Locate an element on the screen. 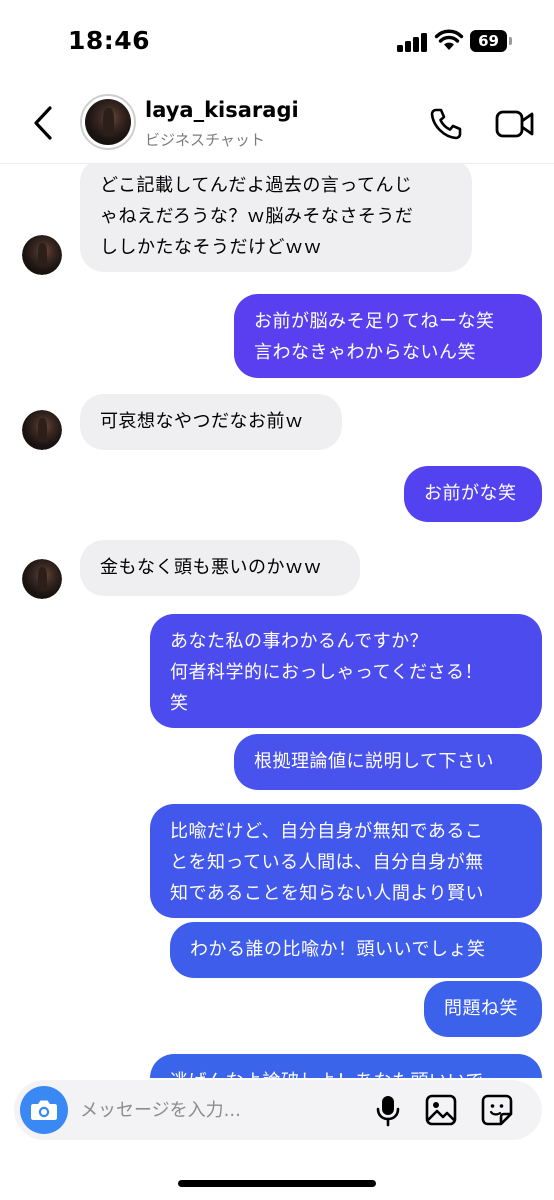  message-outgoing: 根拠理論値に説明して下さい is located at coordinates (388, 762).